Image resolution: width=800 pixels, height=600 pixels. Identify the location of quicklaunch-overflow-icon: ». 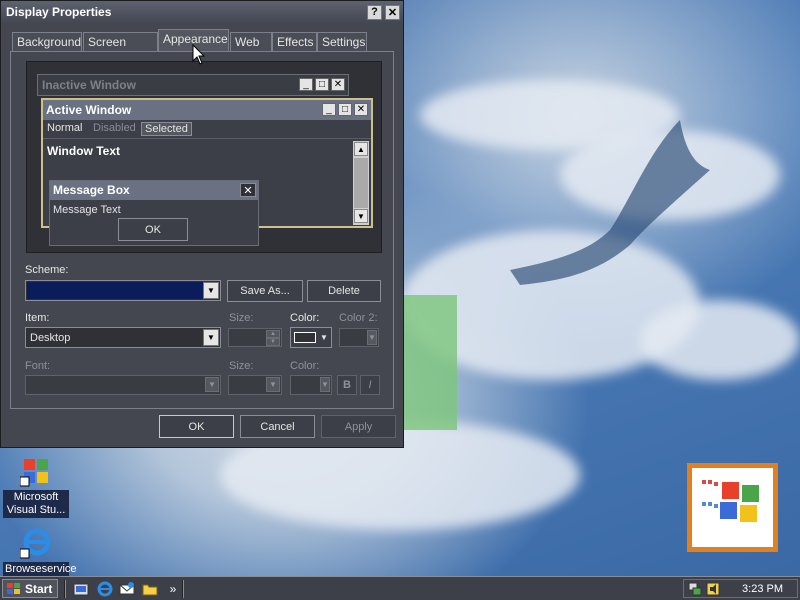
(173, 589).